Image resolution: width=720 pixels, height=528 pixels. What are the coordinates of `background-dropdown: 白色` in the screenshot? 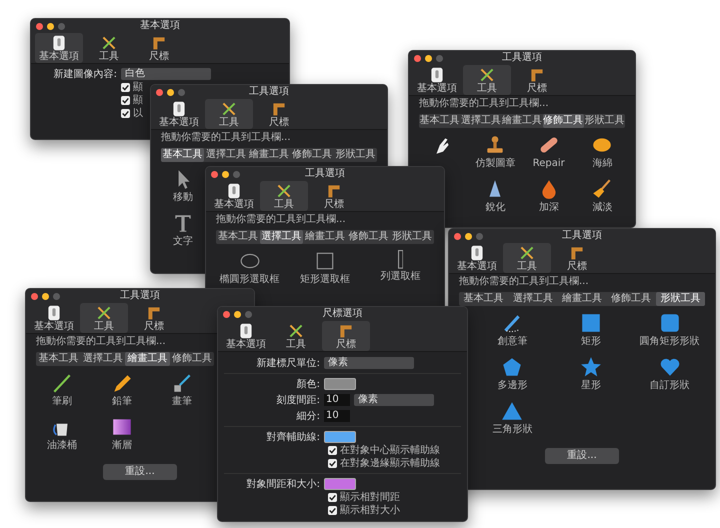 It's located at (166, 74).